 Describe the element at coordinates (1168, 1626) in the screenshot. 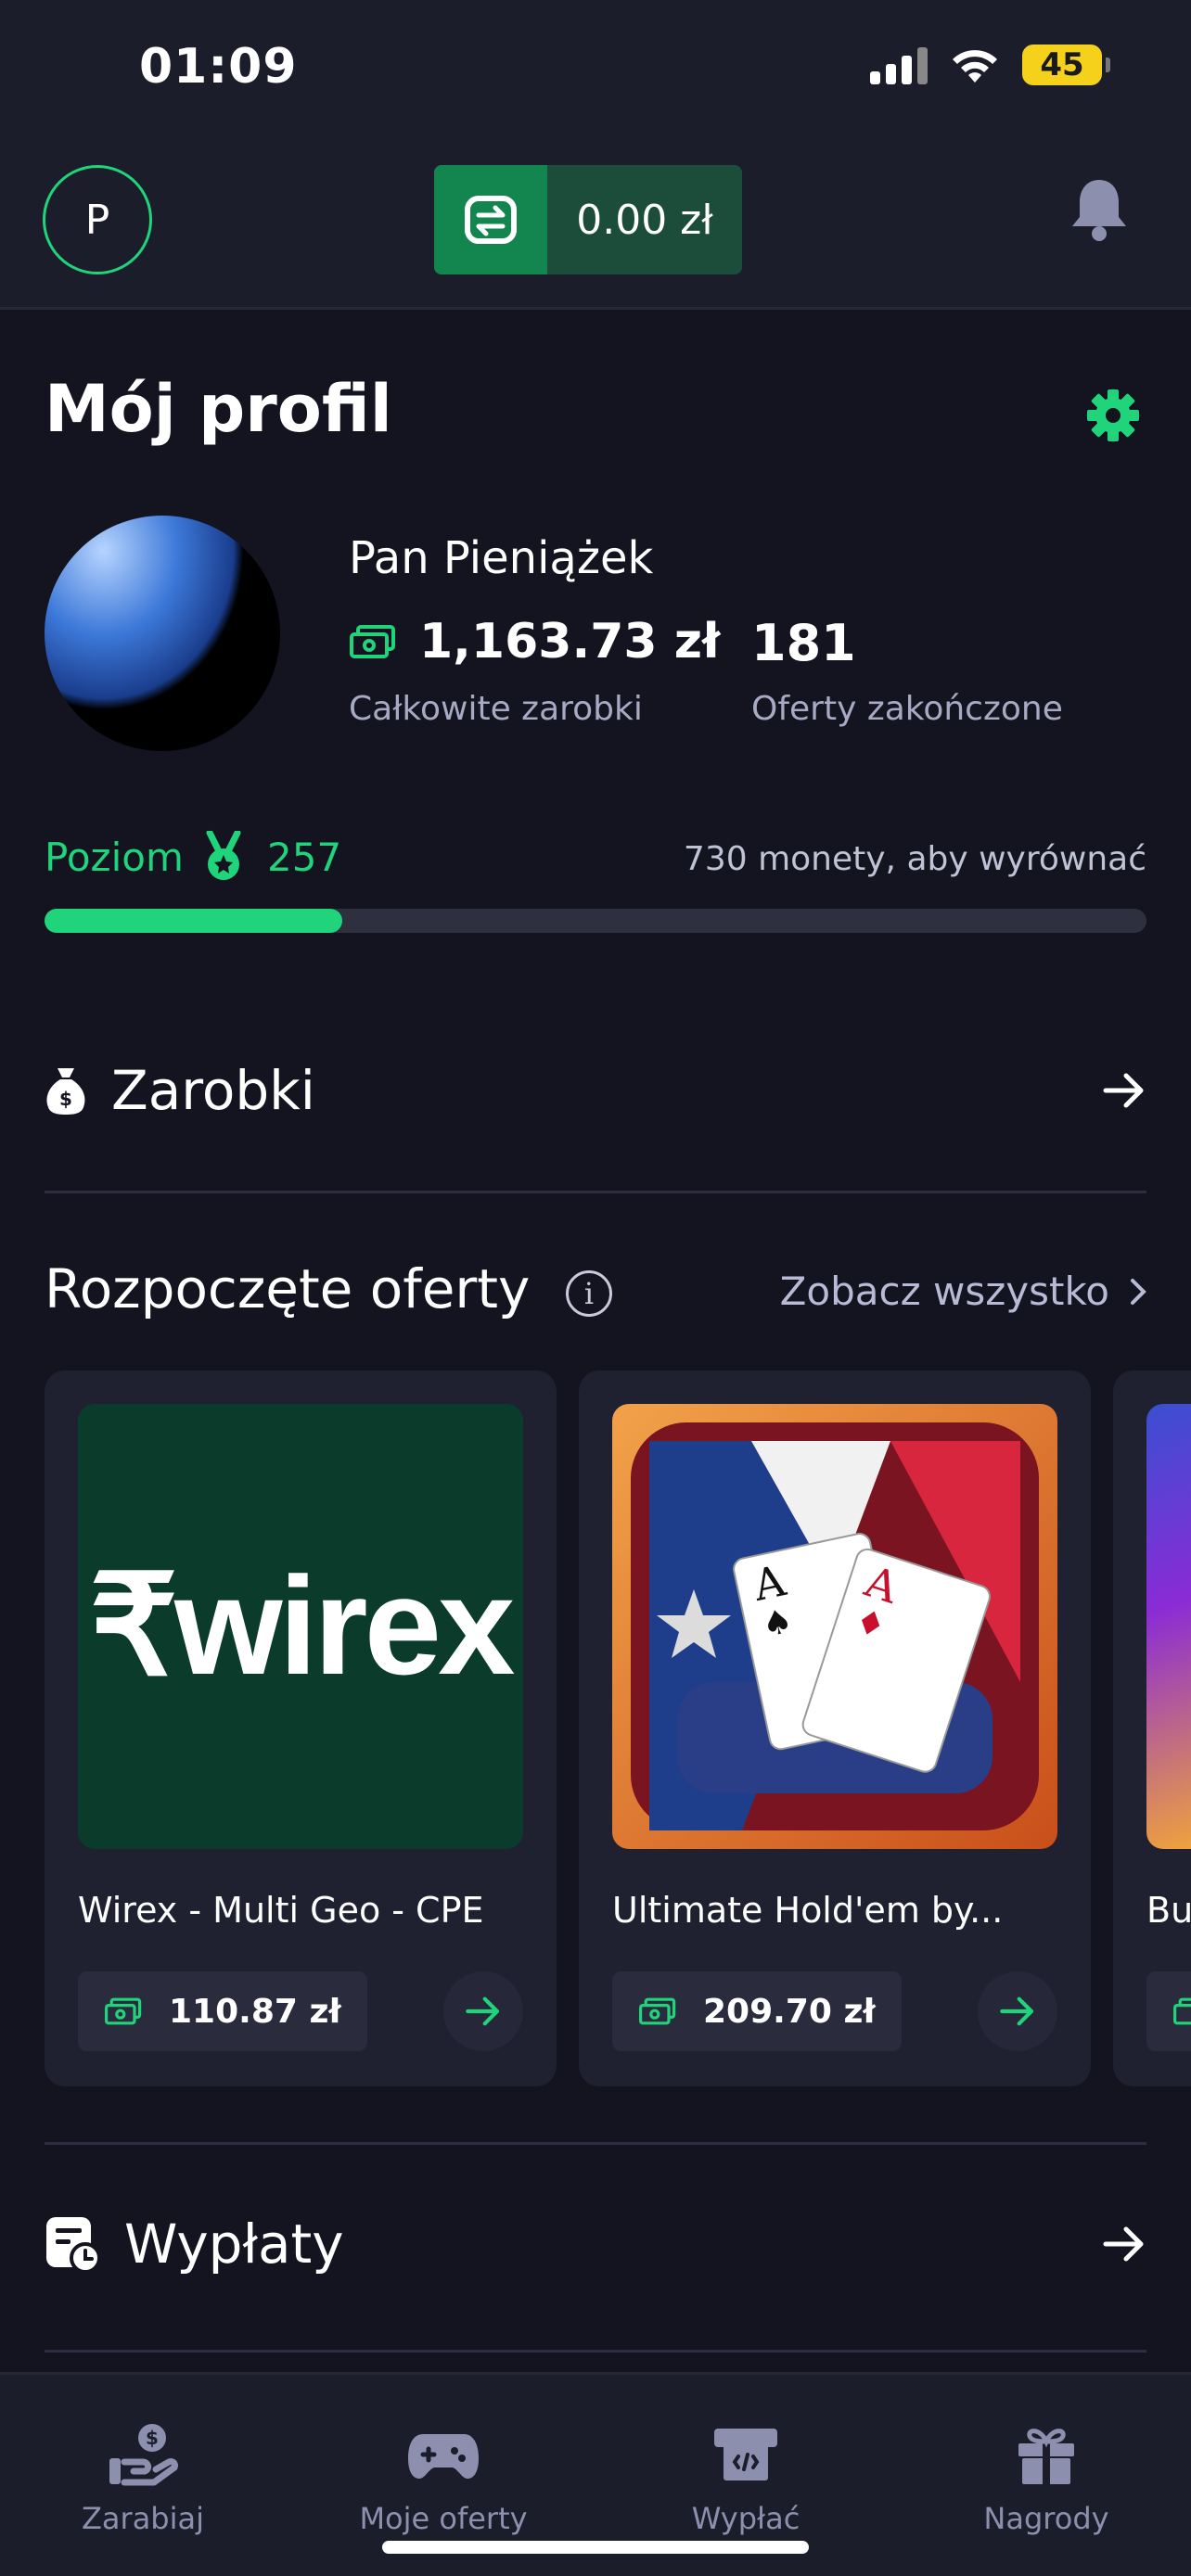

I see `offer-image` at that location.